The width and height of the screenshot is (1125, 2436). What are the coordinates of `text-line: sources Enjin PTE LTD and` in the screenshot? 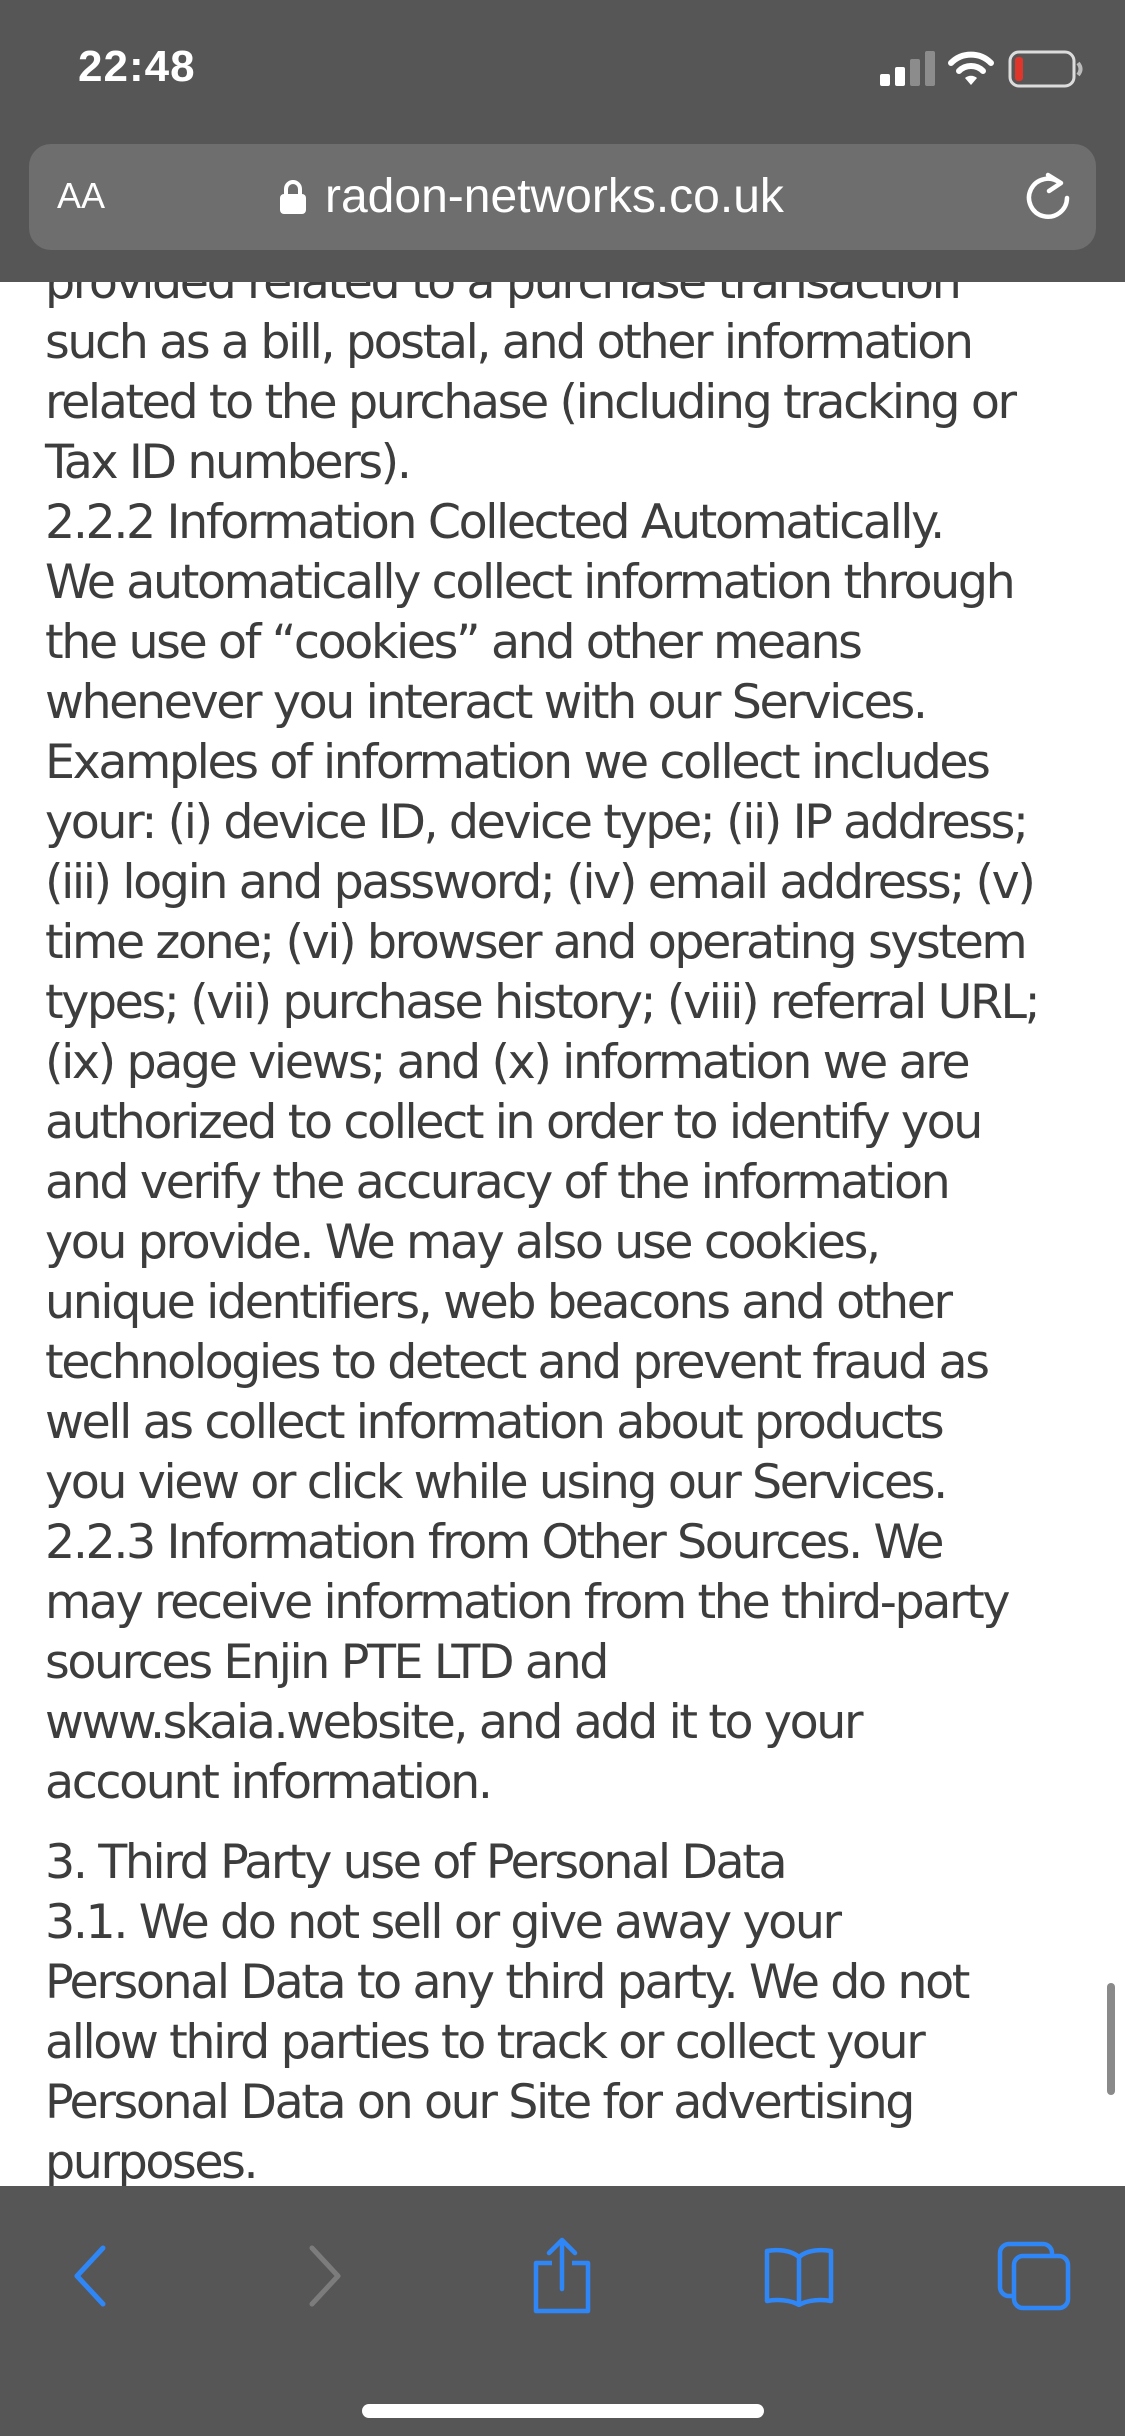 It's located at (327, 1662).